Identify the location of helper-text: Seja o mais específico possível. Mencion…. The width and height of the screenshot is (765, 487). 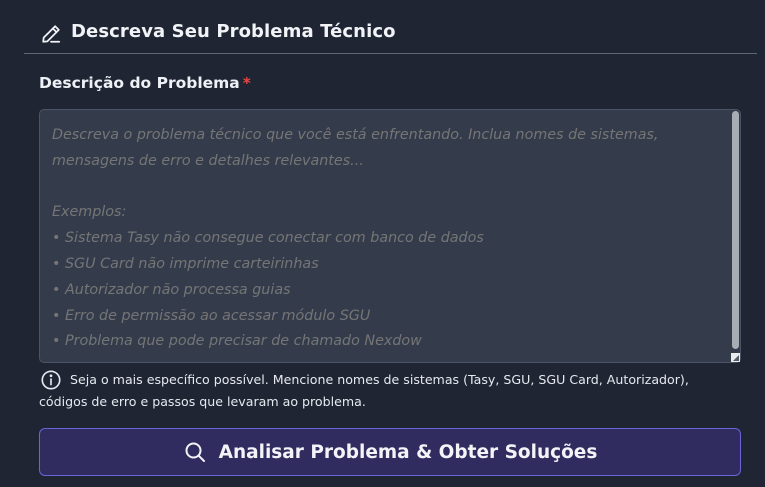
(364, 390).